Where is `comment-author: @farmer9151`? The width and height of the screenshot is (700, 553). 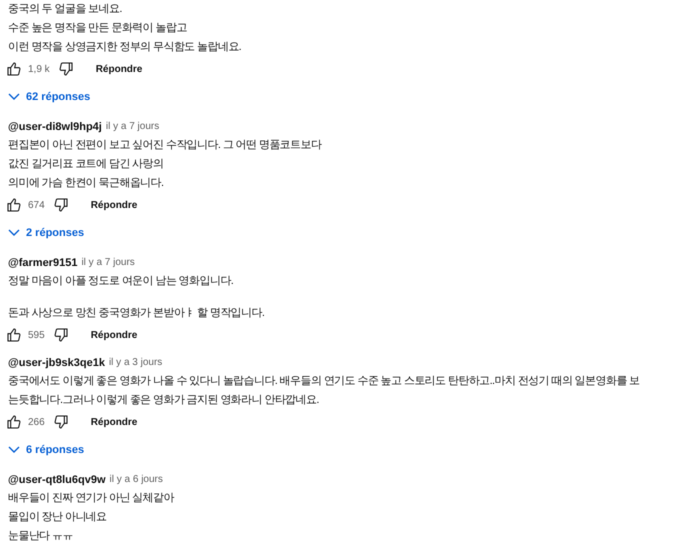
comment-author: @farmer9151 is located at coordinates (43, 262).